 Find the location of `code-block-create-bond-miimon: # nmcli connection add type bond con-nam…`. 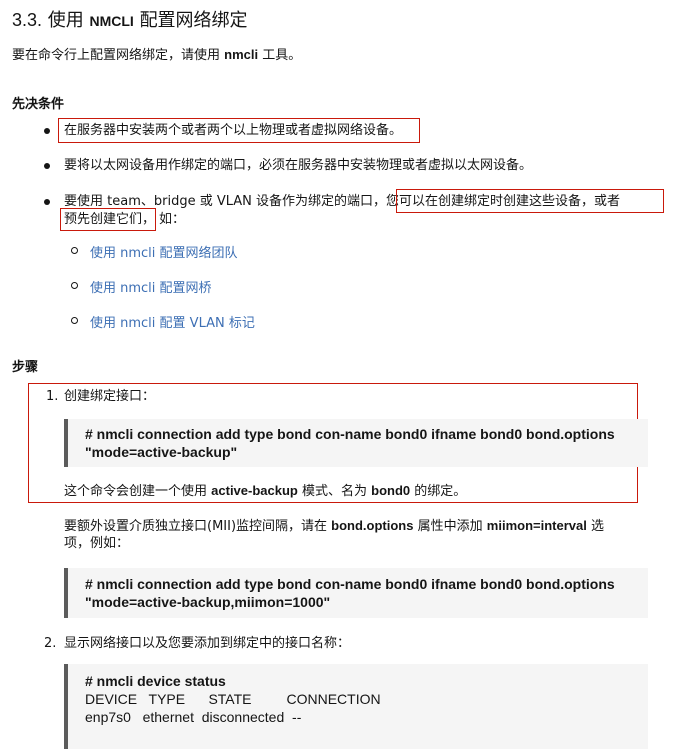

code-block-create-bond-miimon: # nmcli connection add type bond con-nam… is located at coordinates (356, 593).